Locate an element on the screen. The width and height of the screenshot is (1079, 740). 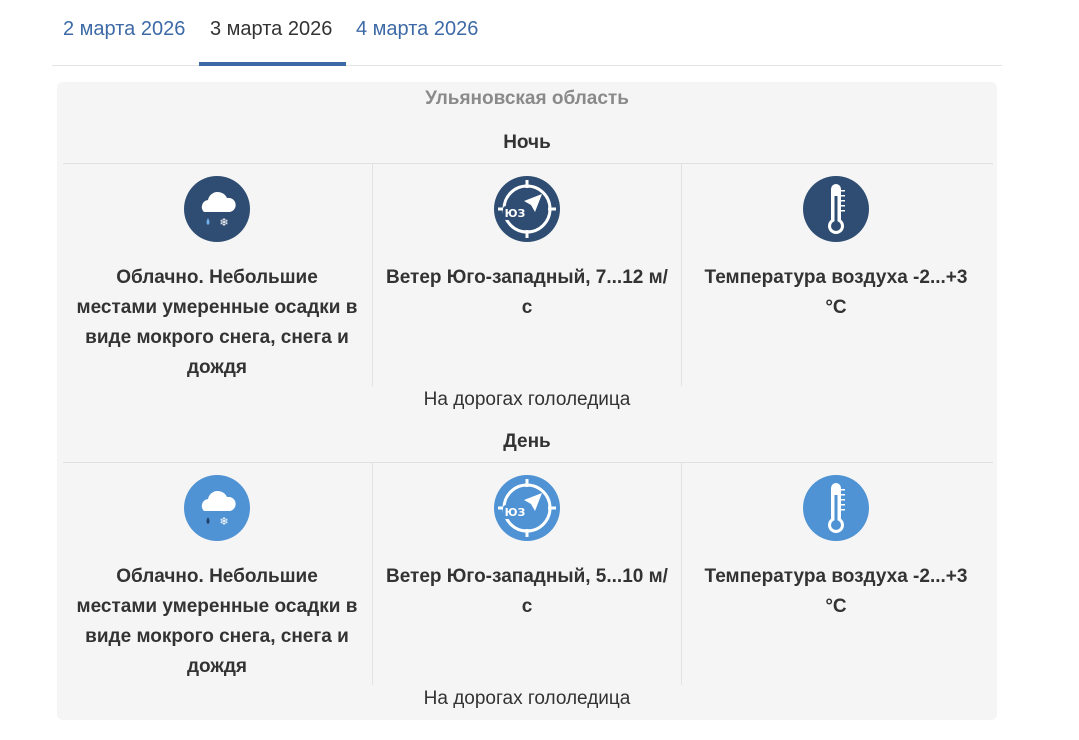
day-temperature: Температура воздуха -2...+3 °С is located at coordinates (836, 548).